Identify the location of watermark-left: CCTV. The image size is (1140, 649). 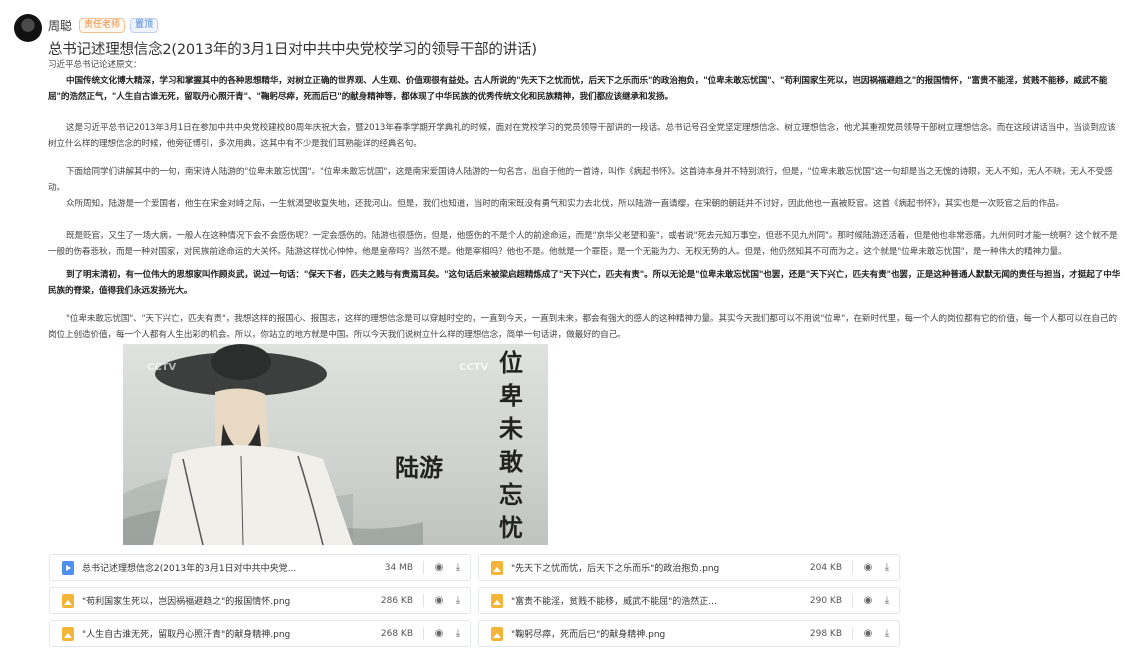
(162, 367).